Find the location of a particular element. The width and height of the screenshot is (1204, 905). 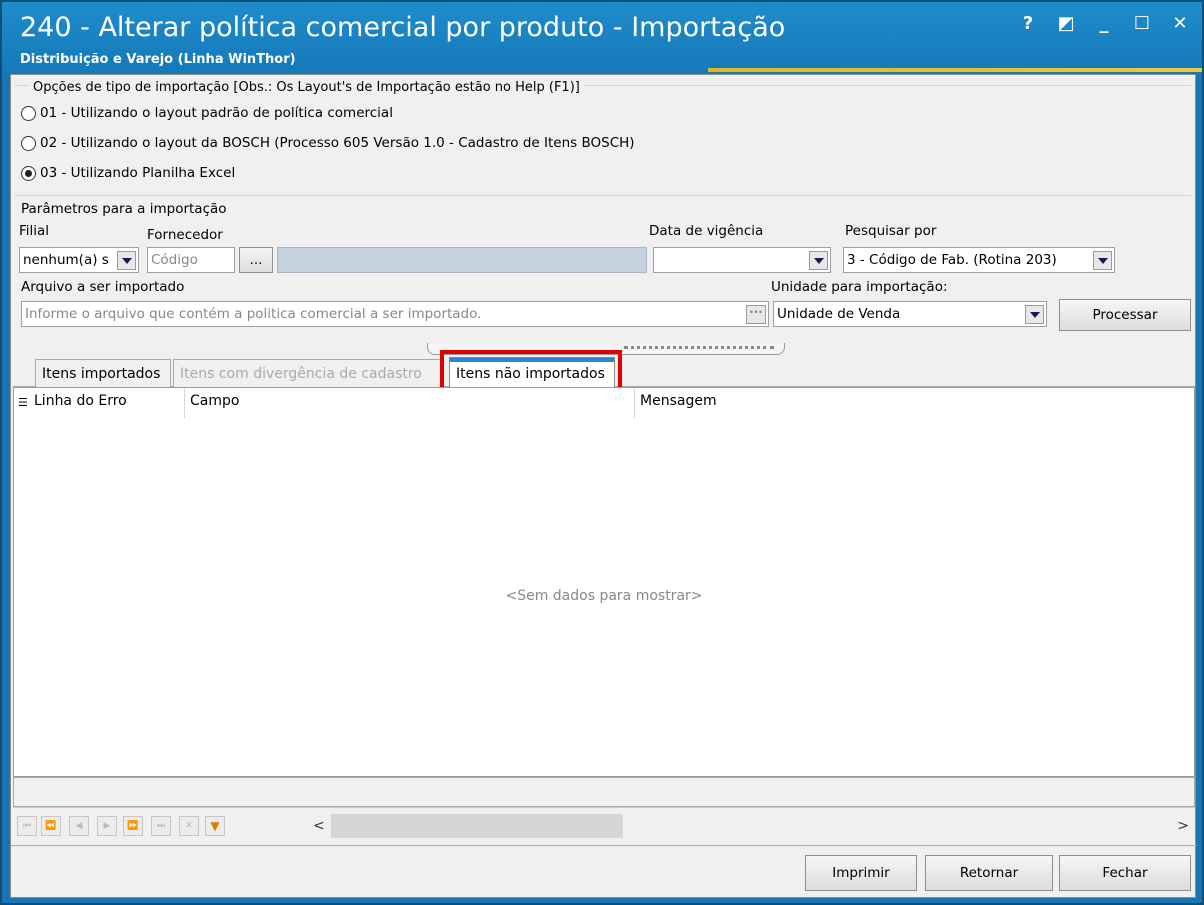

title-accent-bar is located at coordinates (955, 70).